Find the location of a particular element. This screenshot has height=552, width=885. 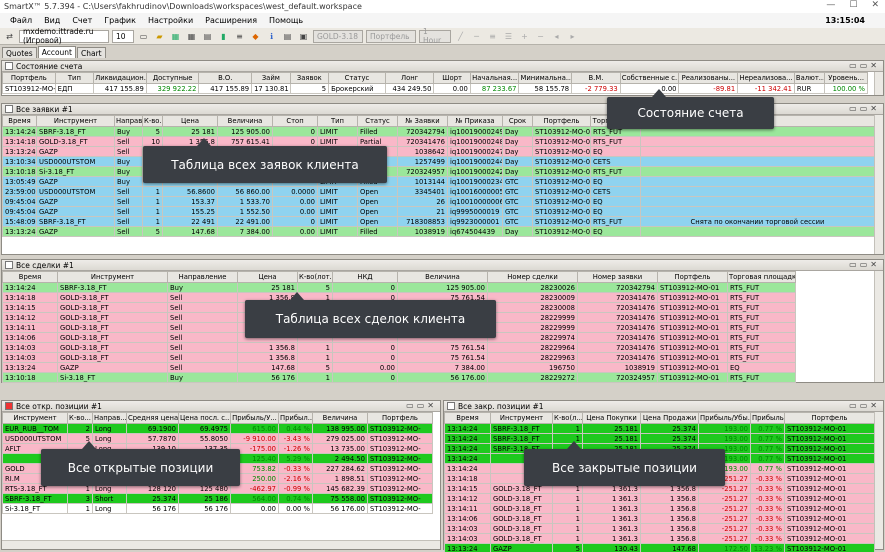

quotes-icon: ▤ is located at coordinates (207, 36).